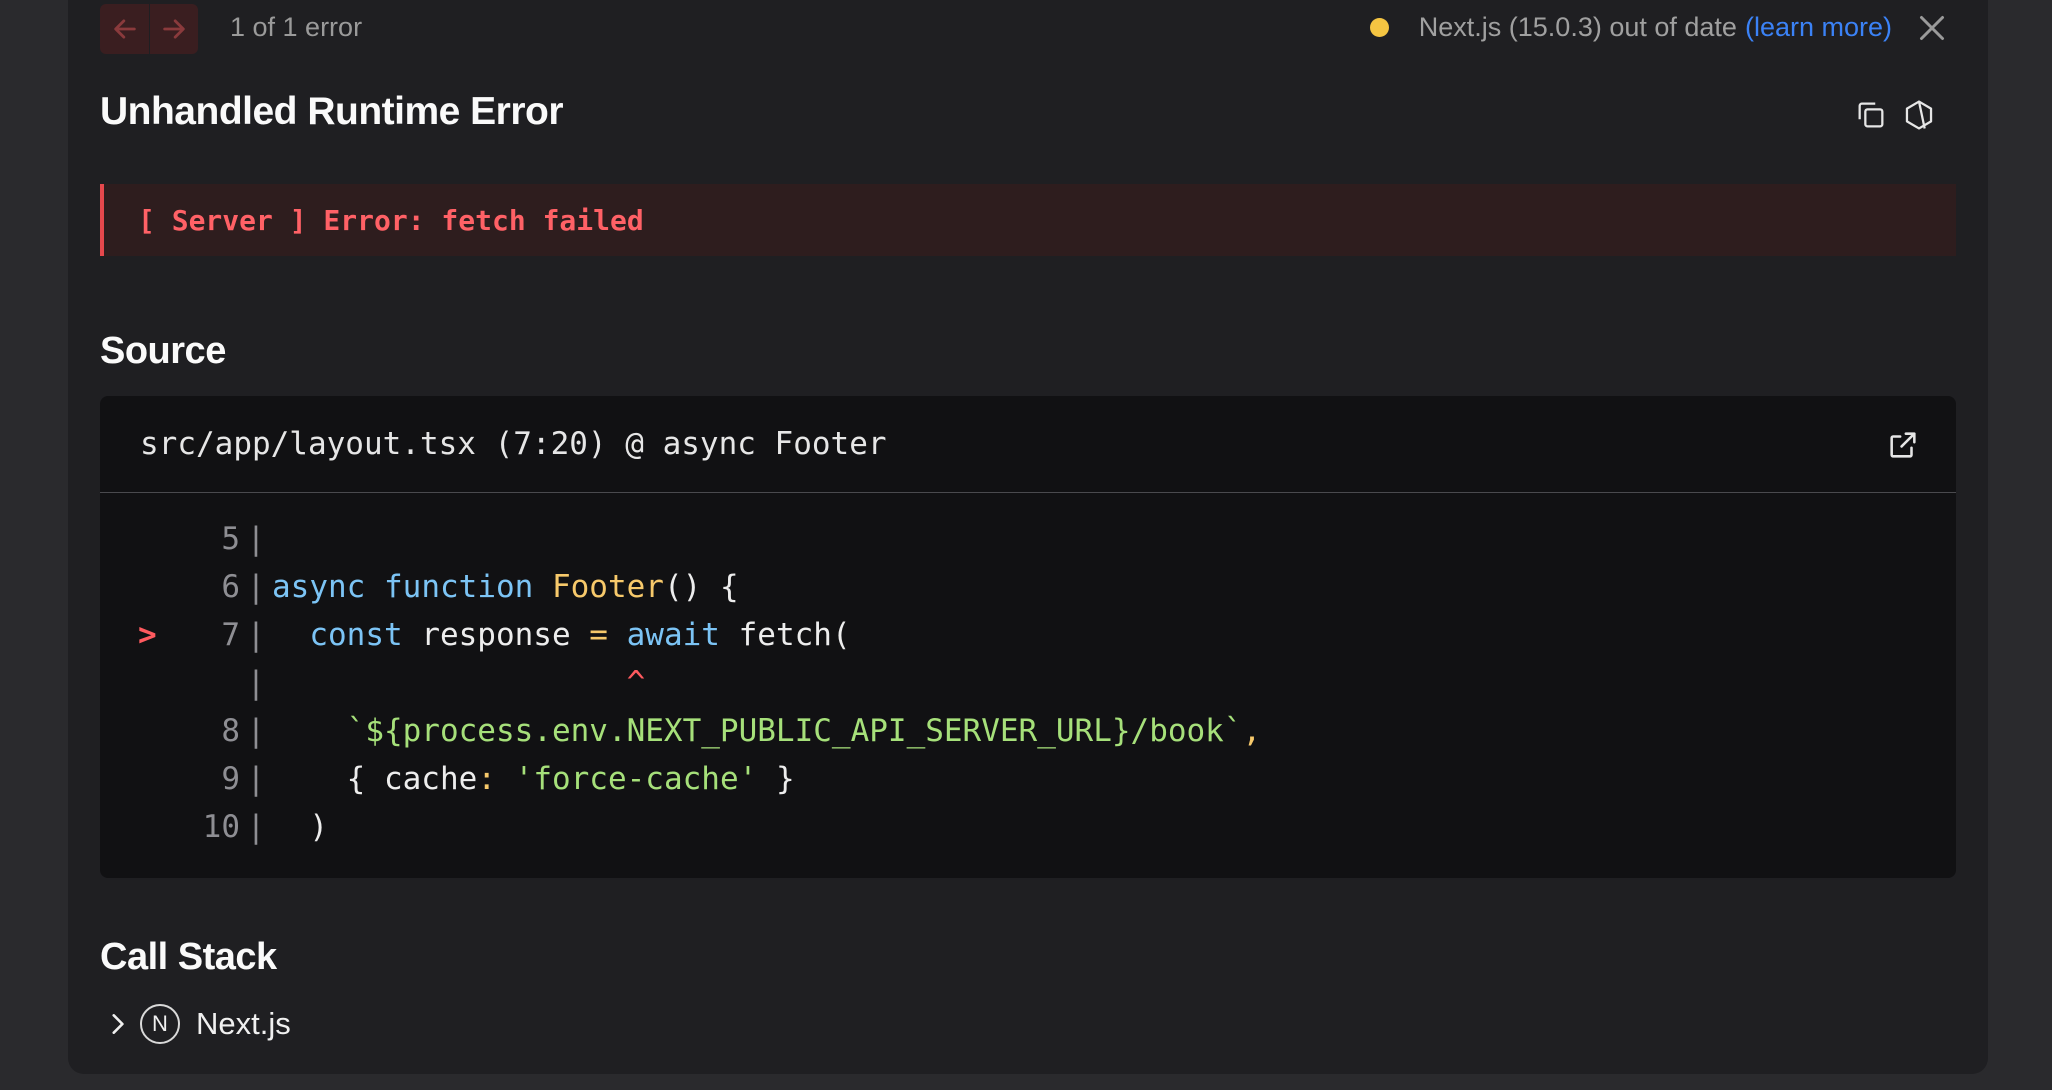 The image size is (2052, 1090). Describe the element at coordinates (163, 351) in the screenshot. I see `source-heading: Source` at that location.